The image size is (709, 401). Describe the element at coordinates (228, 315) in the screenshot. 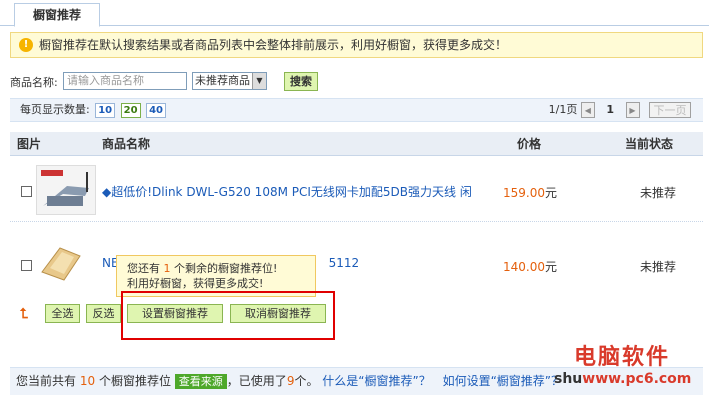

I see `highlight-box` at that location.